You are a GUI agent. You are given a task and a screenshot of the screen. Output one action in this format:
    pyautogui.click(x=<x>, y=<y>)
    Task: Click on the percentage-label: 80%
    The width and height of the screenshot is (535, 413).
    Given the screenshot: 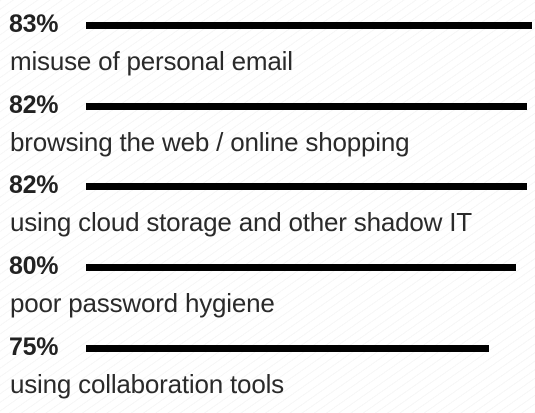 What is the action you would take?
    pyautogui.click(x=34, y=266)
    